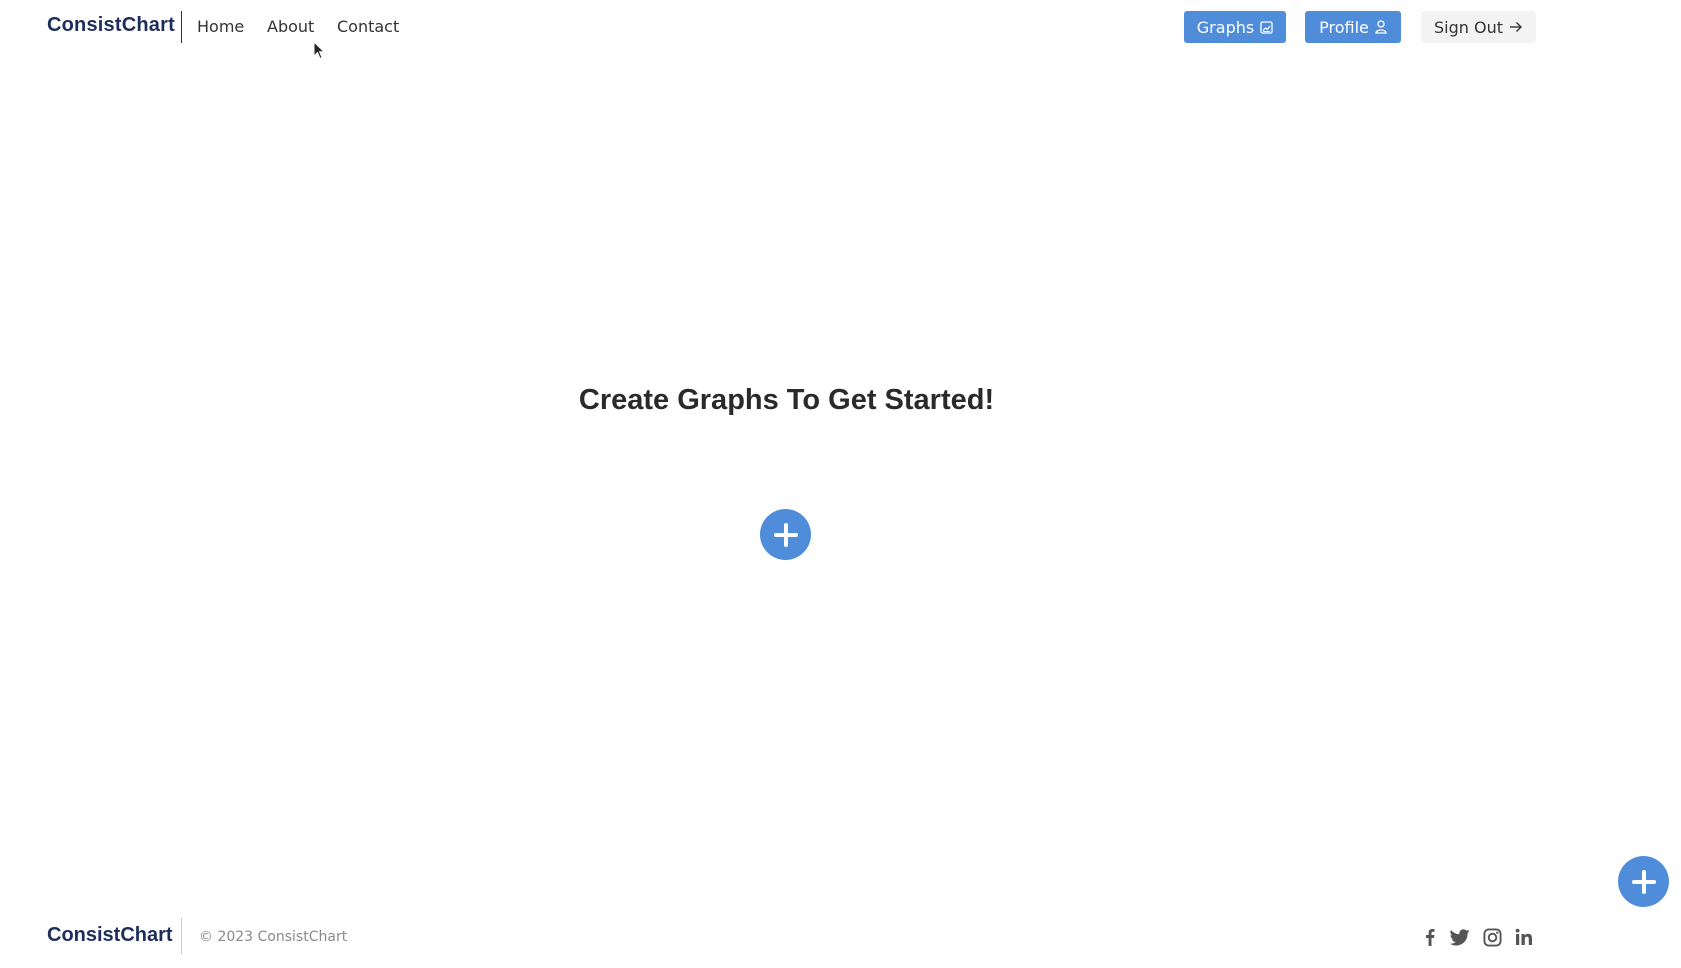 Image resolution: width=1681 pixels, height=968 pixels. What do you see at coordinates (1460, 937) in the screenshot?
I see `twitter-icon` at bounding box center [1460, 937].